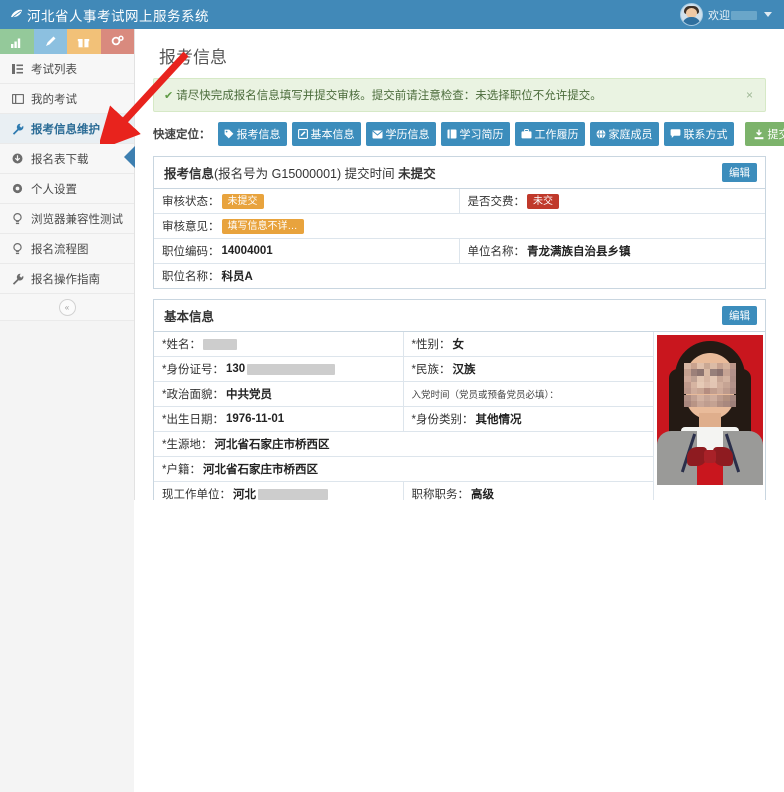 The height and width of the screenshot is (792, 784). Describe the element at coordinates (543, 201) in the screenshot. I see `payment-badge: 未交` at that location.